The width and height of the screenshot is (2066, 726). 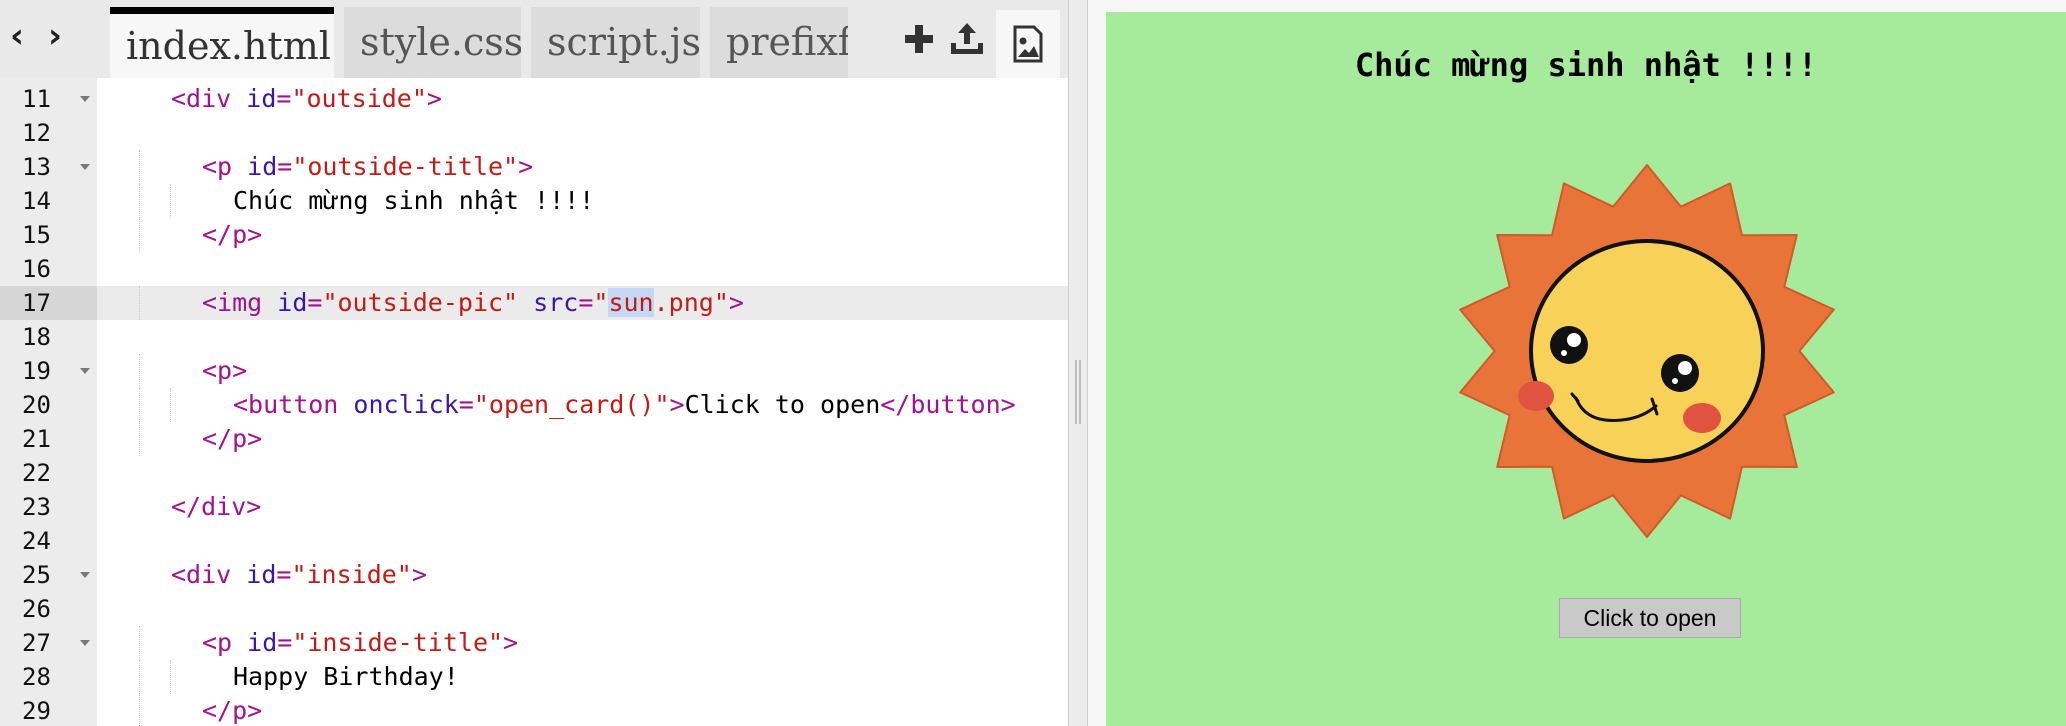 I want to click on code-token: "inside", so click(x=351, y=574).